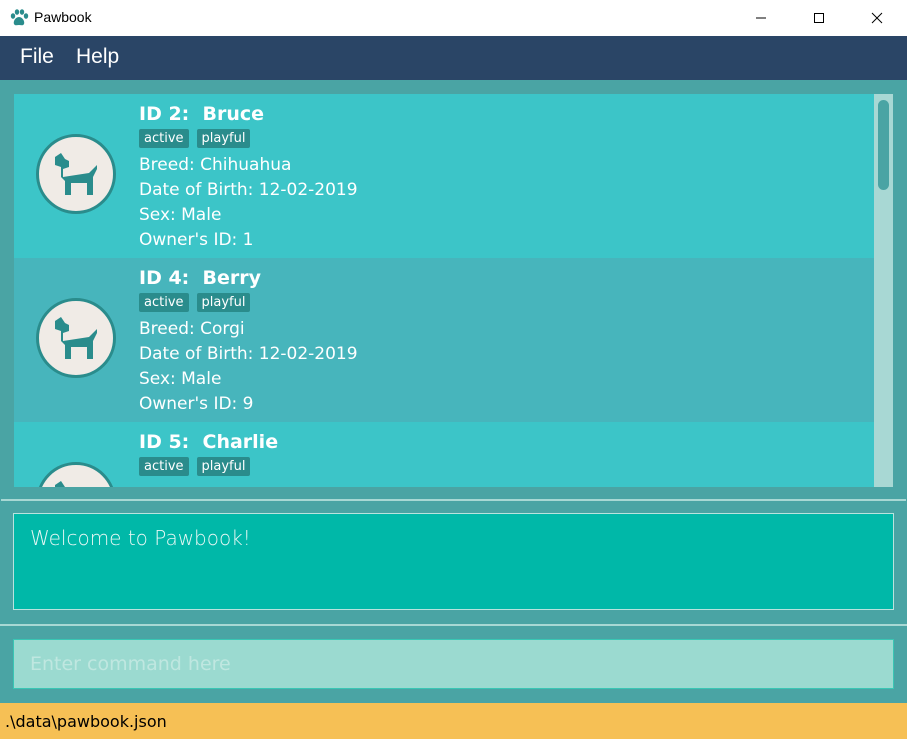 Image resolution: width=907 pixels, height=739 pixels. I want to click on paw-icon, so click(19, 18).